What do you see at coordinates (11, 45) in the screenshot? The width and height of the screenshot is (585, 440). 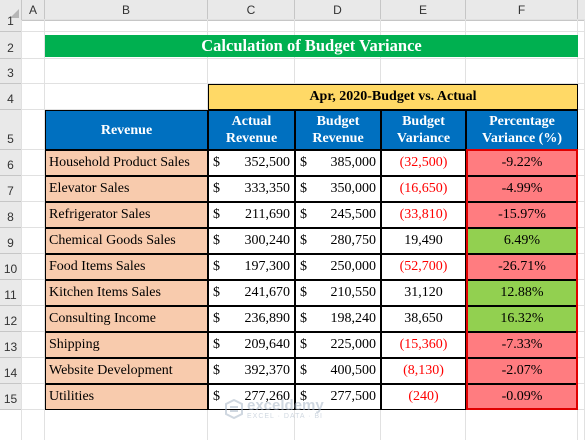 I see `row-header-2: 2` at bounding box center [11, 45].